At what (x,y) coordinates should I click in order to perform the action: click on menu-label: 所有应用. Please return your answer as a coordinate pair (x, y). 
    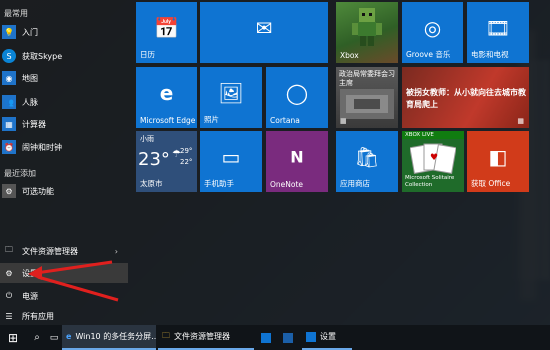
    Looking at the image, I should click on (38, 316).